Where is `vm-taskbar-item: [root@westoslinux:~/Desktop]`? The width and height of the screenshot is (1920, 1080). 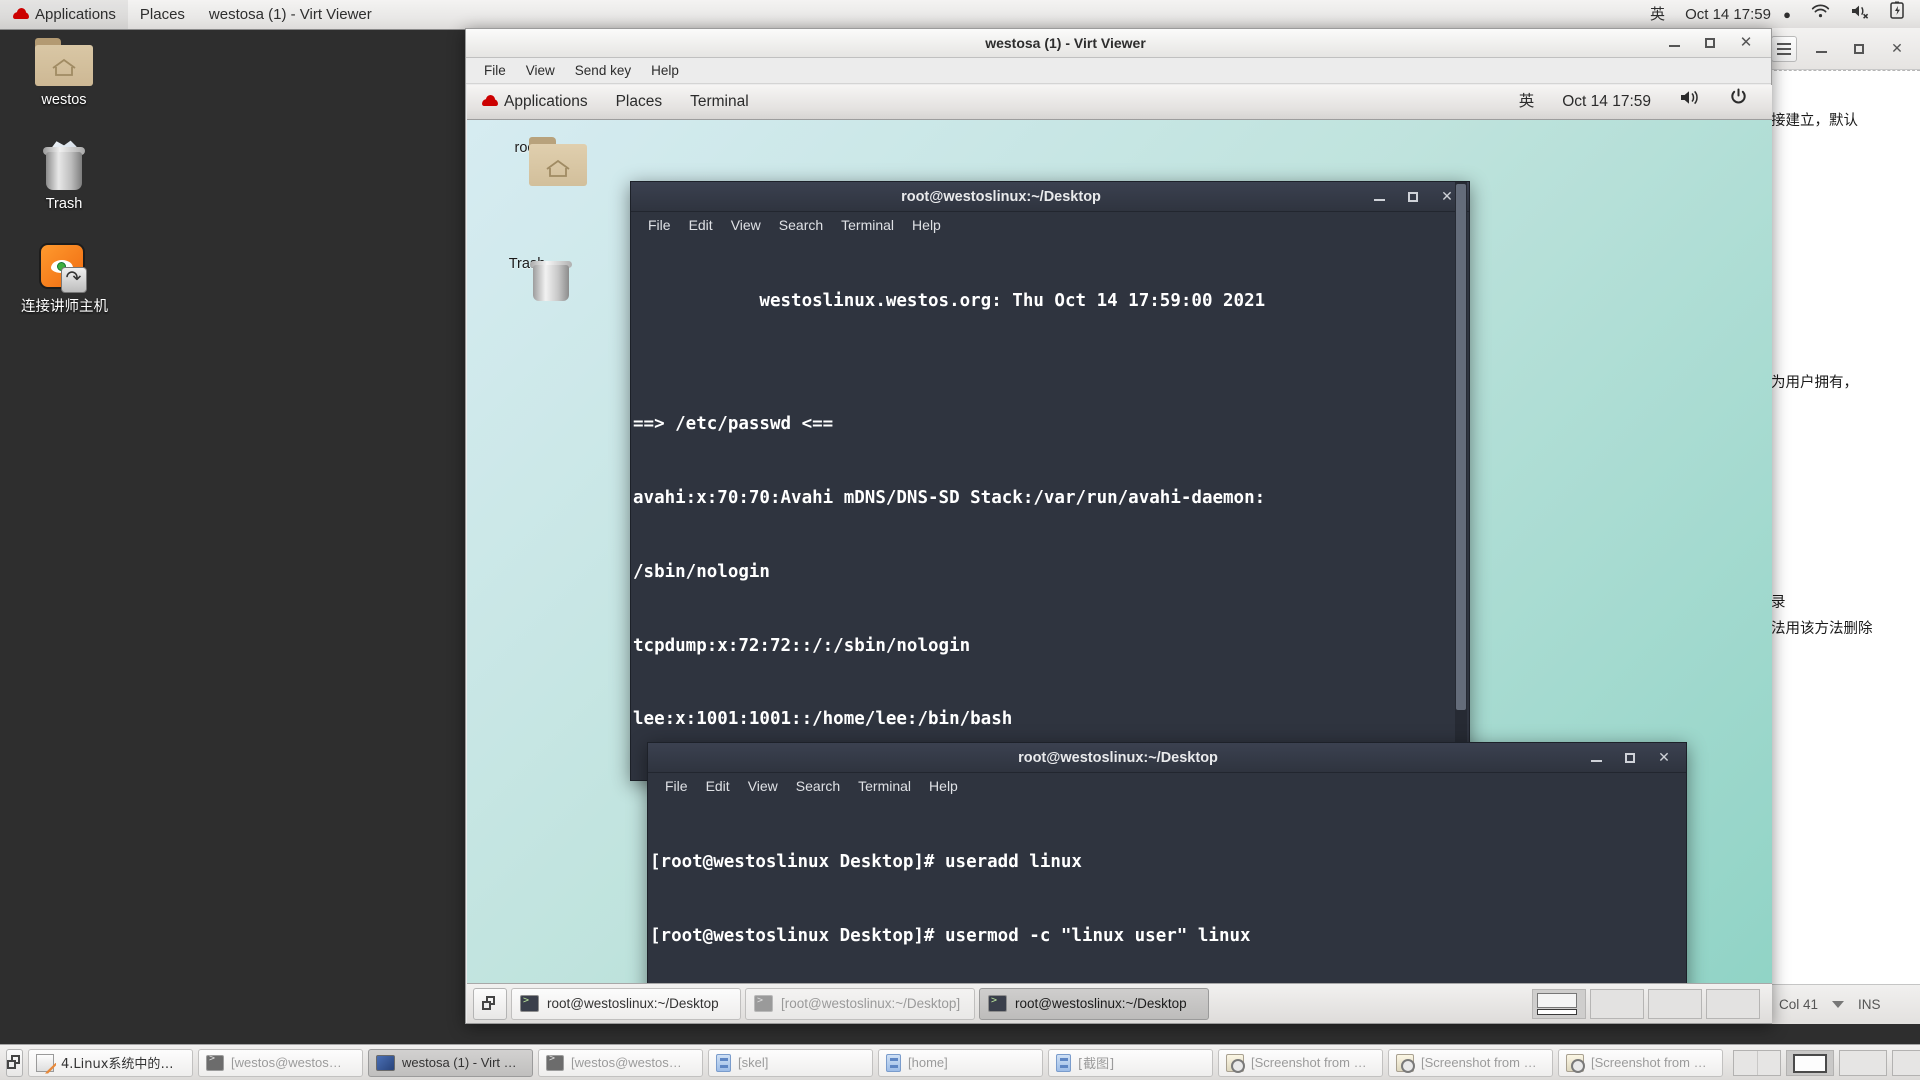 vm-taskbar-item: [root@westoslinux:~/Desktop] is located at coordinates (860, 1003).